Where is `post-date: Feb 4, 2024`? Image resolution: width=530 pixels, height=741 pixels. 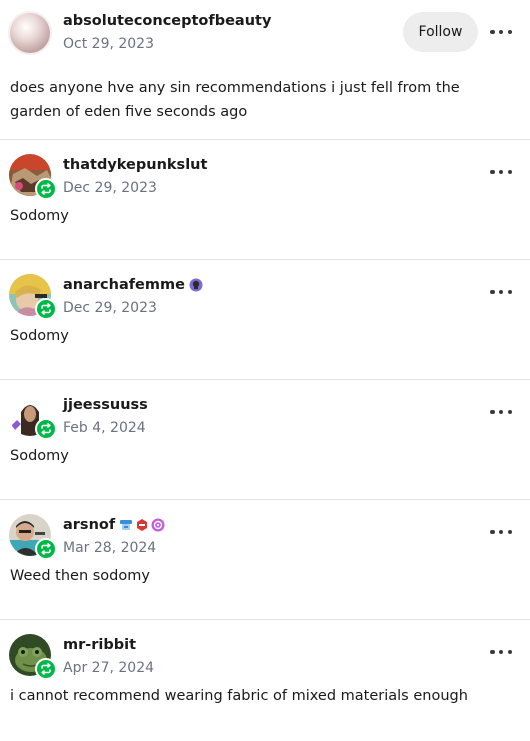
post-date: Feb 4, 2024 is located at coordinates (104, 428).